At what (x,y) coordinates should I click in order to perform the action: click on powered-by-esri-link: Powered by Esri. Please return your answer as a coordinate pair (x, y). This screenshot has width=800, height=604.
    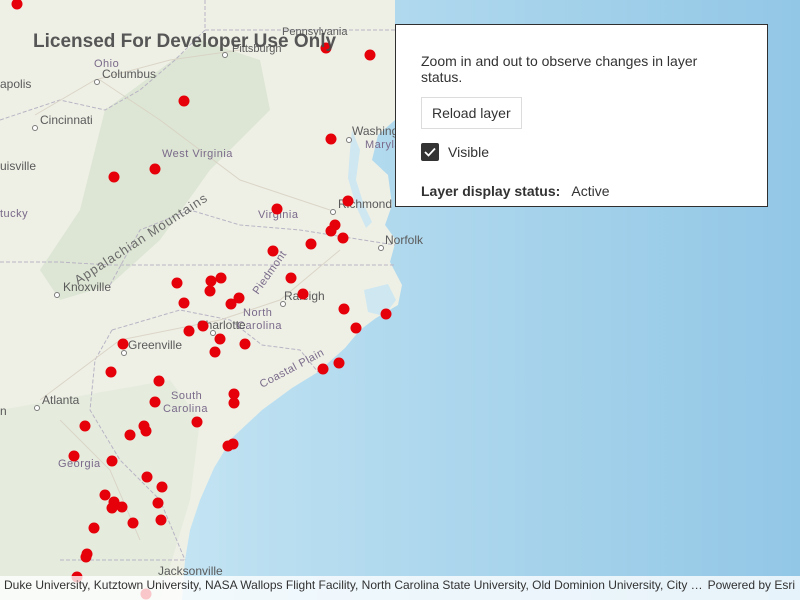
    Looking at the image, I should click on (751, 585).